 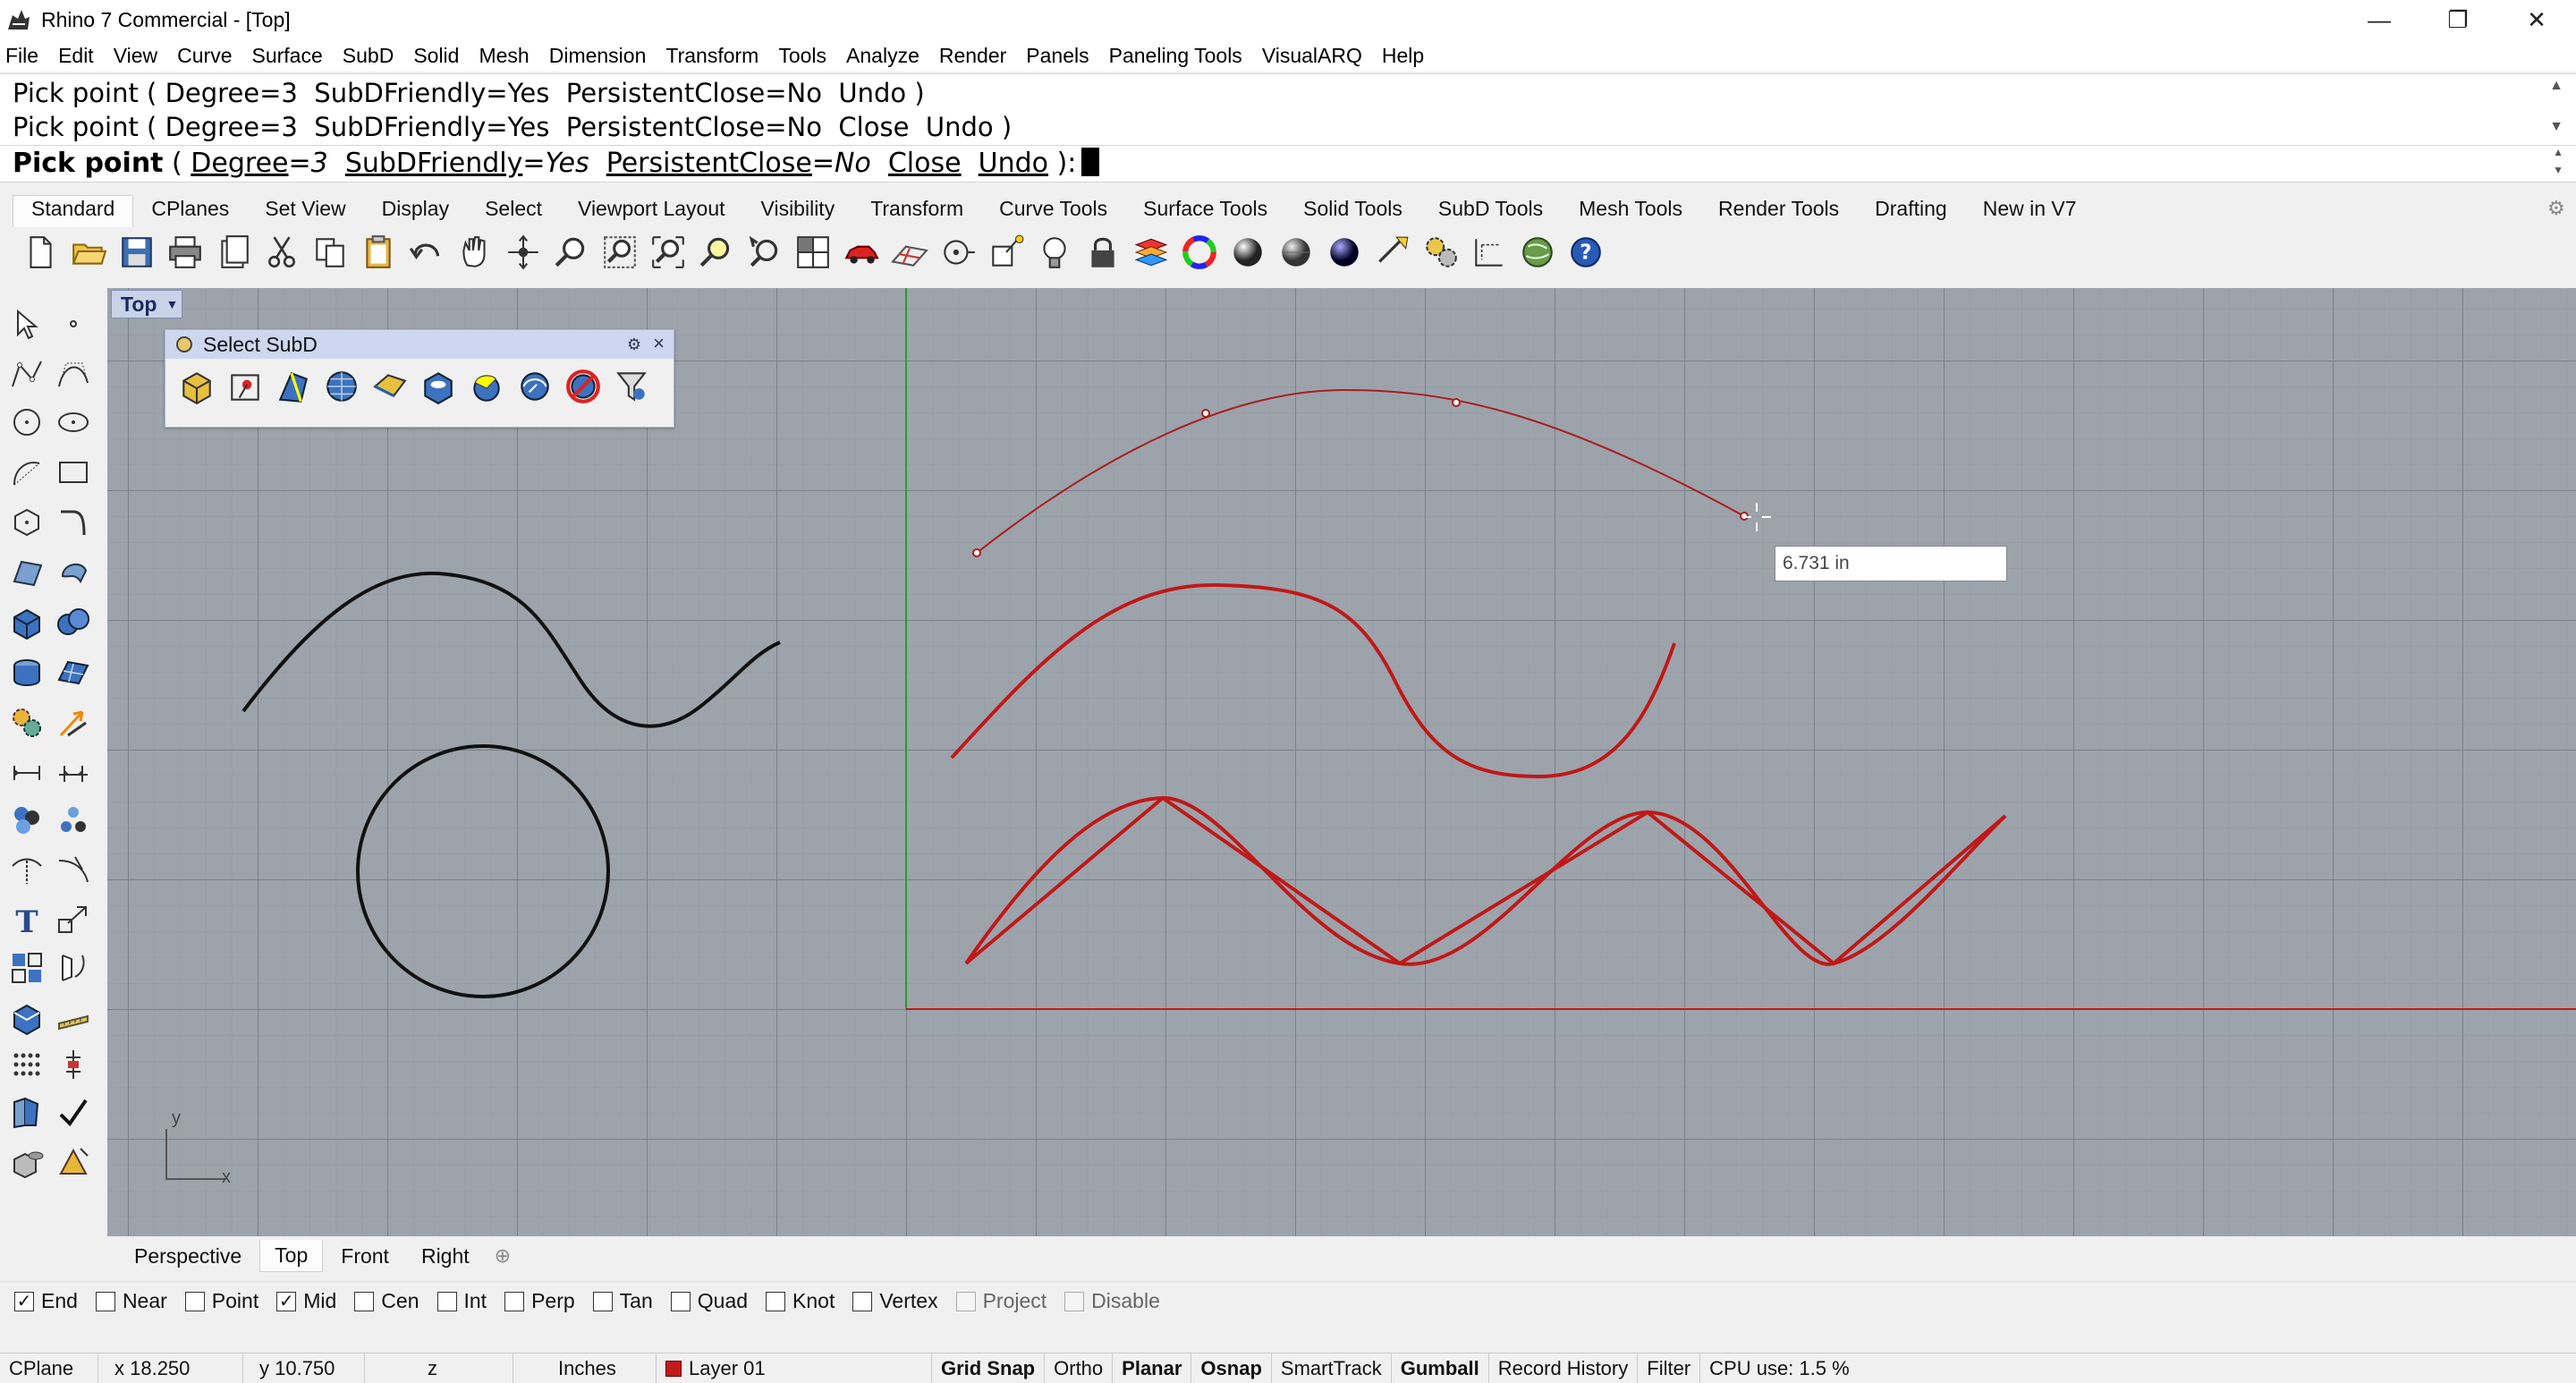 I want to click on save-icon, so click(x=136, y=253).